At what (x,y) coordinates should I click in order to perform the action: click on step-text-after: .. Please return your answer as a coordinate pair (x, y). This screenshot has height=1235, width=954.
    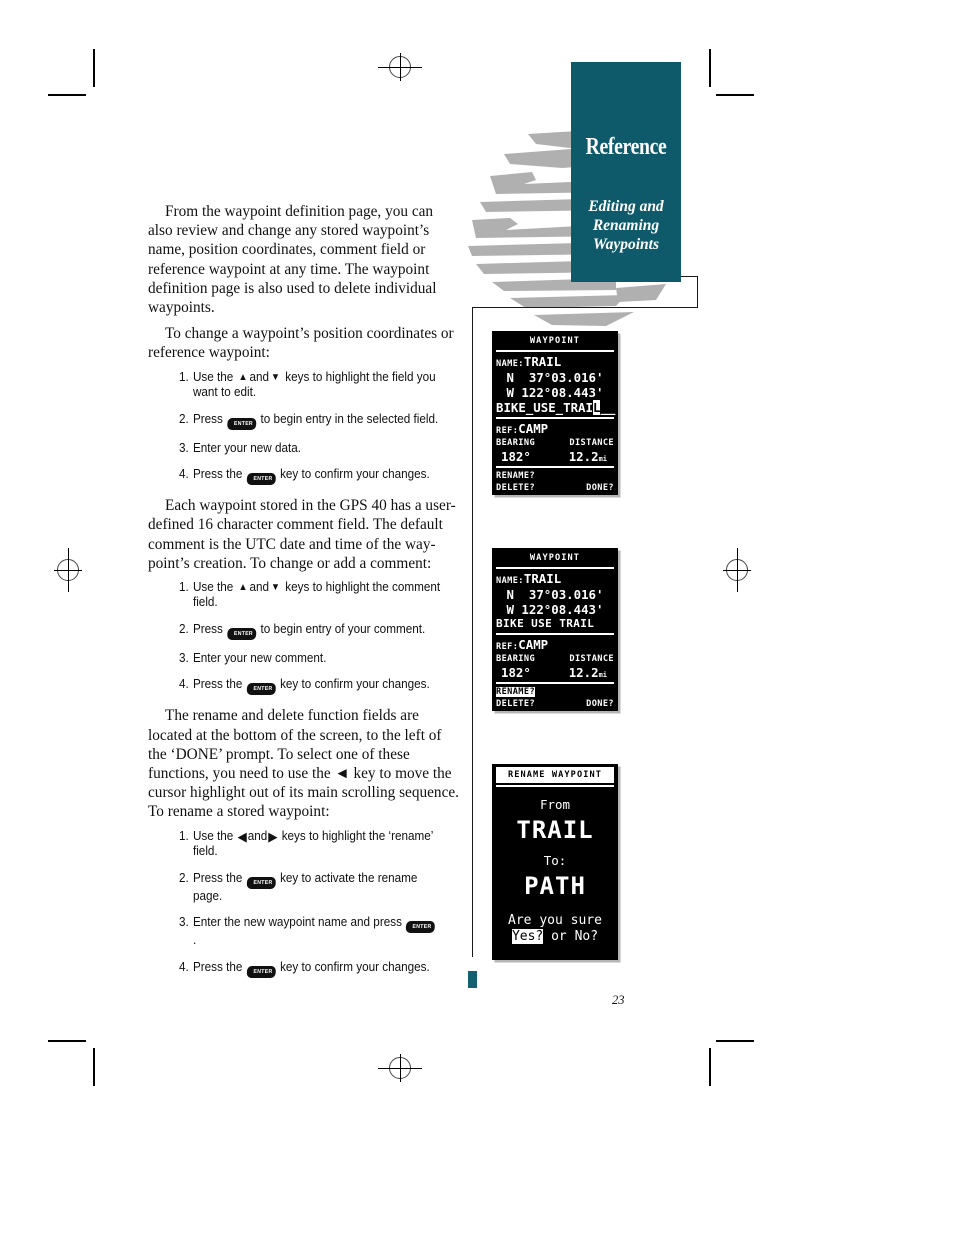
    Looking at the image, I should click on (194, 940).